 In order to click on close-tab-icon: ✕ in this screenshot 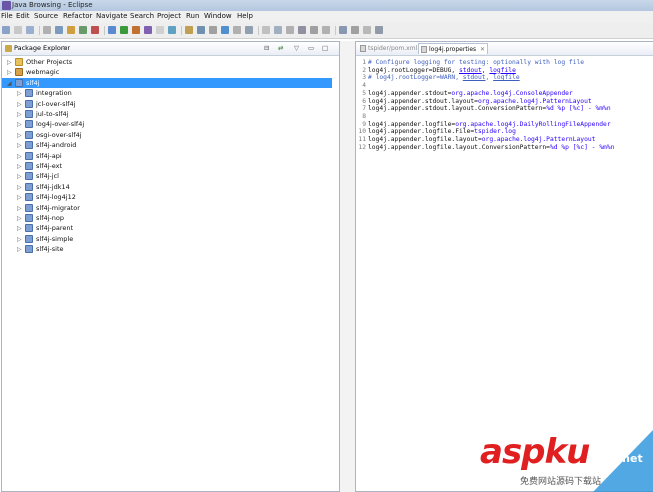, I will do `click(482, 49)`.